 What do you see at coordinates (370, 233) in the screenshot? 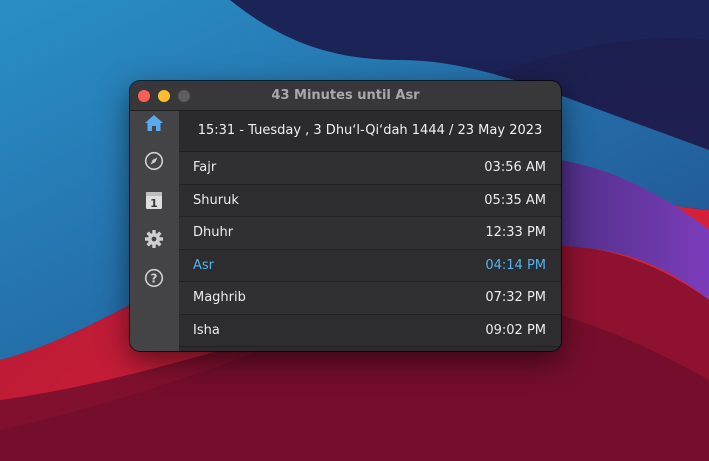
I see `prayer-row-dhuhr: Dhuhr 12:33 PM` at bounding box center [370, 233].